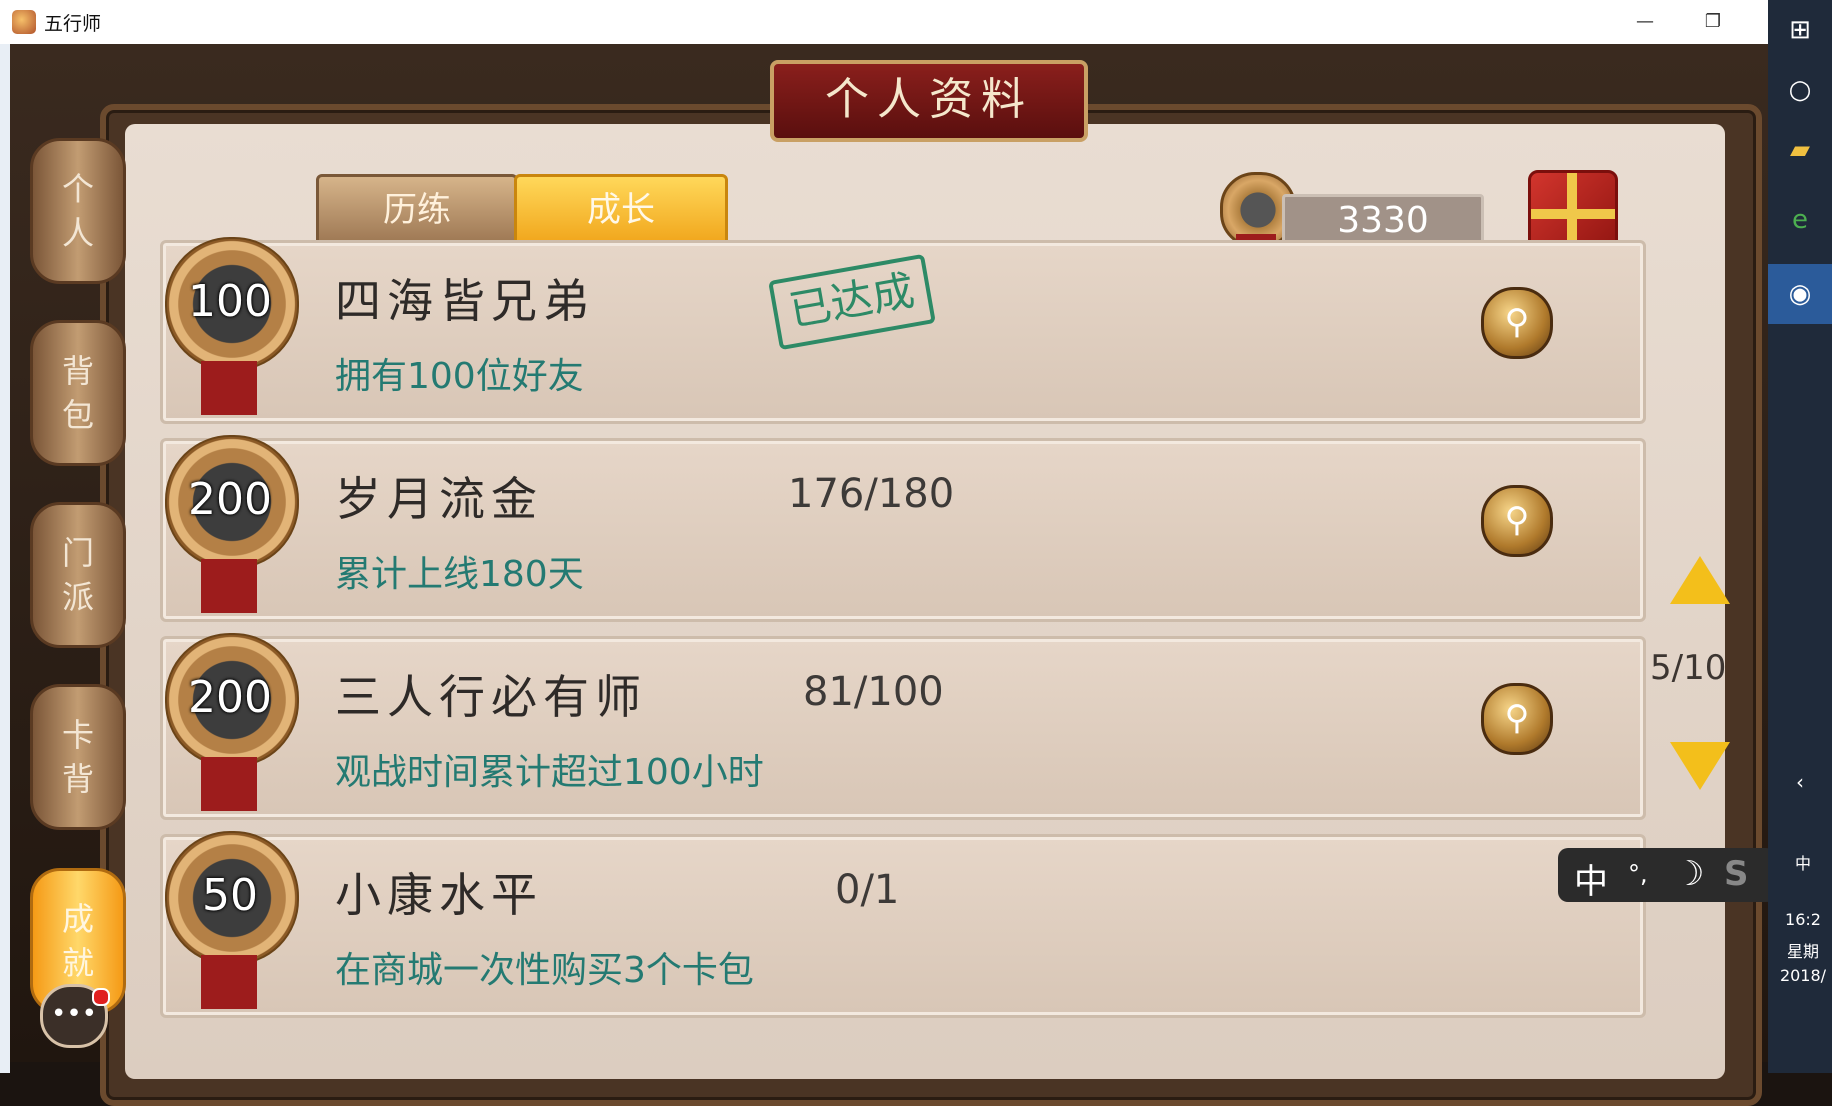  What do you see at coordinates (1688, 668) in the screenshot?
I see `page-indicator: 5/10` at bounding box center [1688, 668].